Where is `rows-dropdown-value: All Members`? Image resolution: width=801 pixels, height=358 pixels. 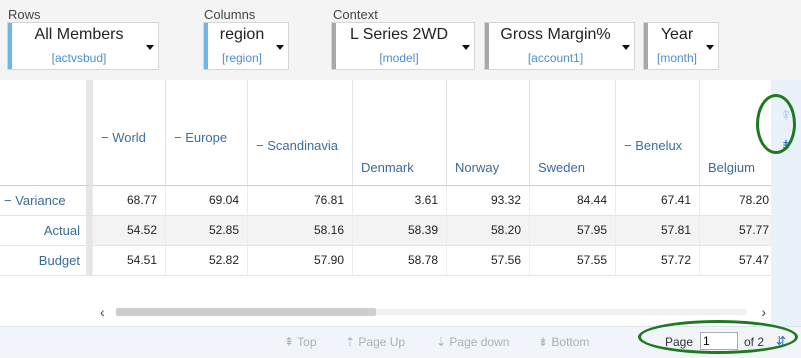 rows-dropdown-value: All Members is located at coordinates (79, 34).